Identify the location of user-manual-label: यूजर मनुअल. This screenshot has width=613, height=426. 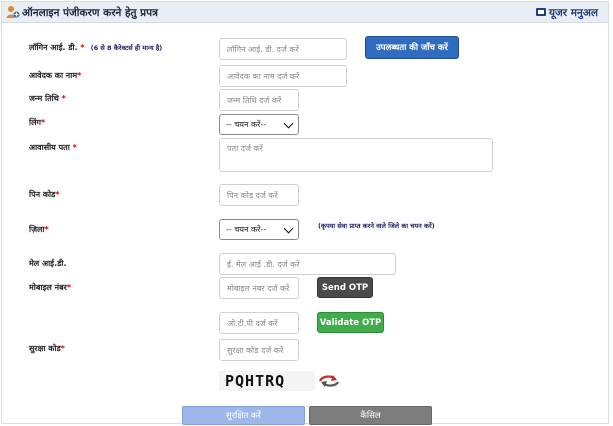
(573, 13).